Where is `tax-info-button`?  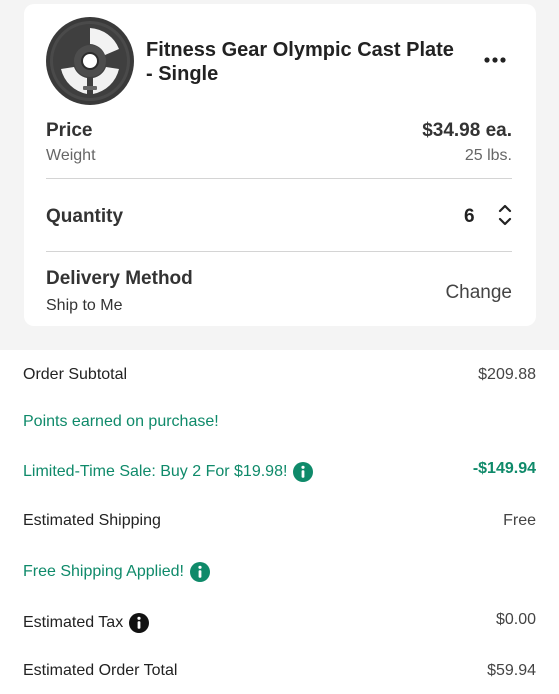
tax-info-button is located at coordinates (139, 623).